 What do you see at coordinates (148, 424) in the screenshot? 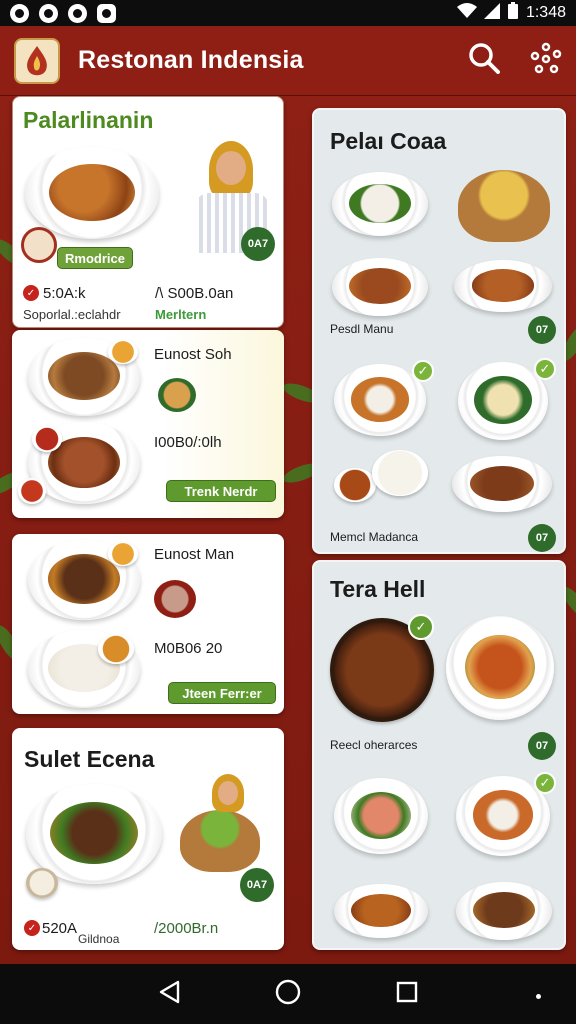
I see `menu-card-2: Eunost Soh I00B0/:0lh Trenk Nerdr` at bounding box center [148, 424].